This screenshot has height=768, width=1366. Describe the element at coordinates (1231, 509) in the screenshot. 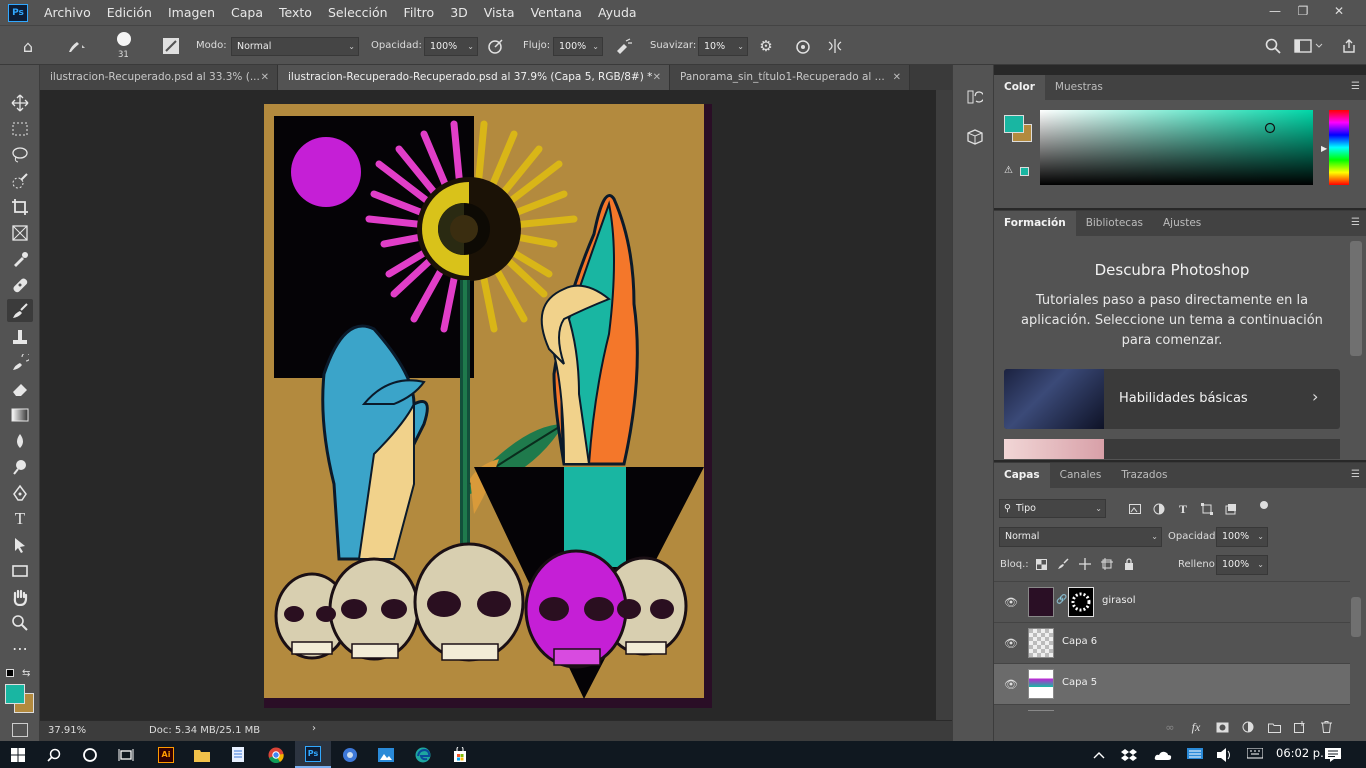

I see `filter-smart-object-icon` at that location.